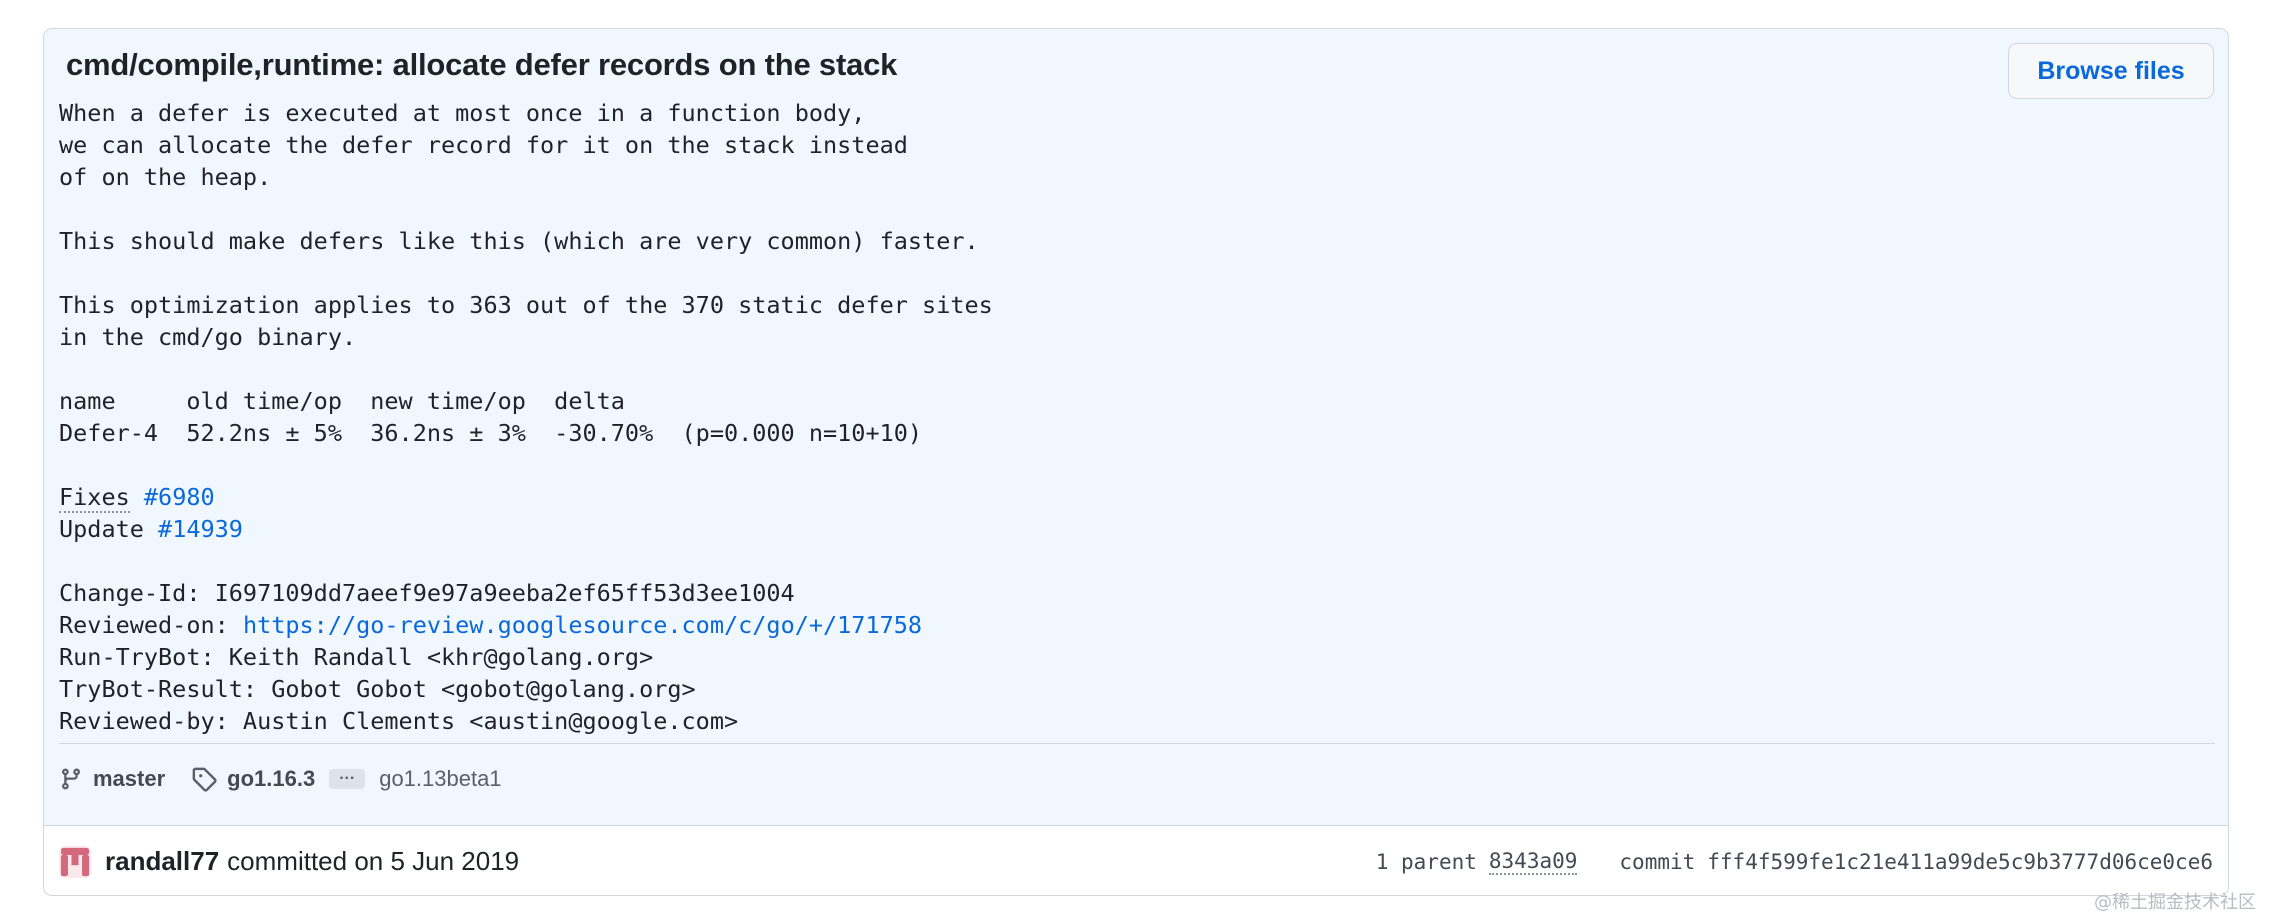 This screenshot has width=2274, height=920. Describe the element at coordinates (208, 337) in the screenshot. I see `message-line: in the cmd/go binary.` at that location.